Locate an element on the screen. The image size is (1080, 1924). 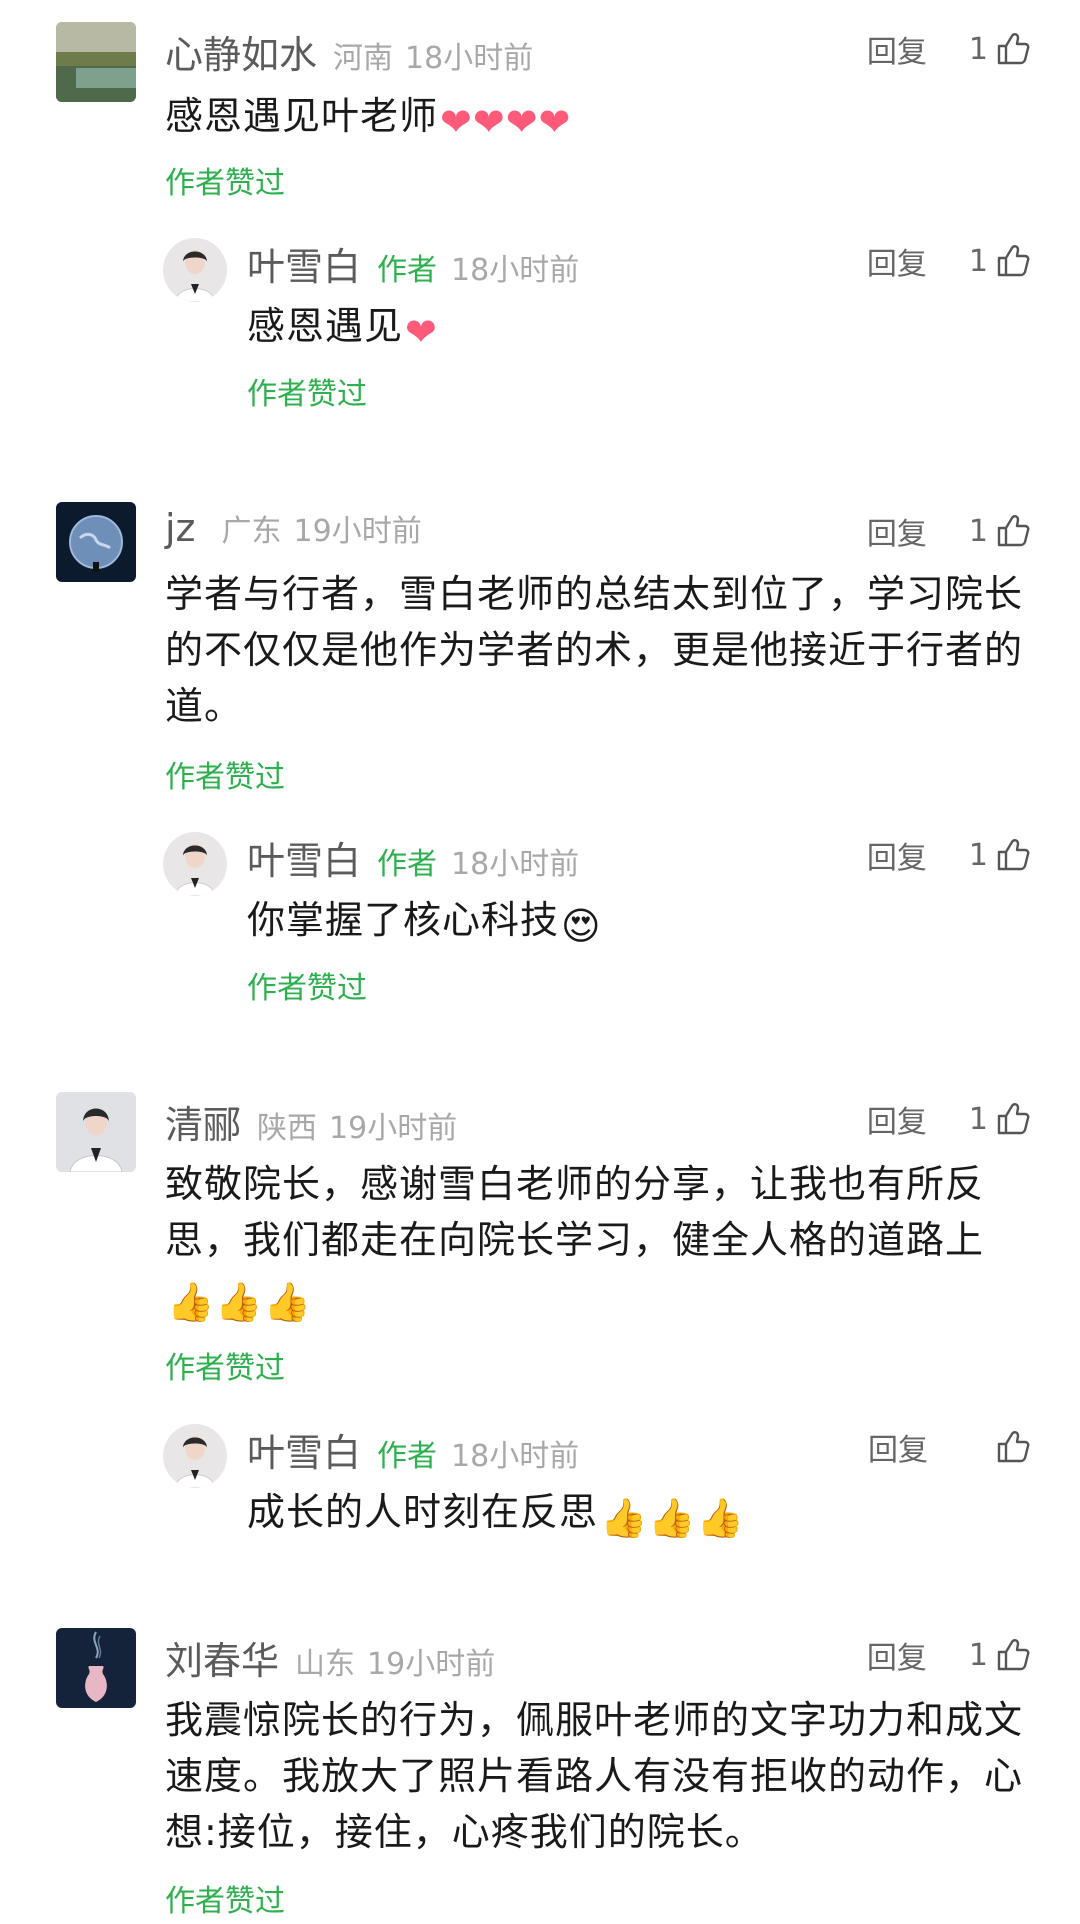
region-label: 陕西 is located at coordinates (287, 1128).